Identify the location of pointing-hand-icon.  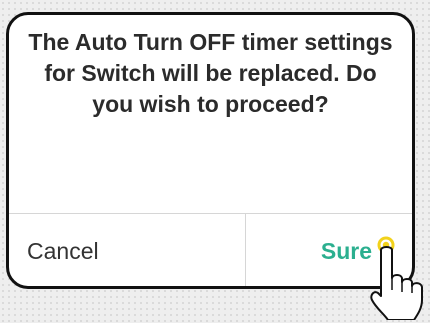
(396, 278).